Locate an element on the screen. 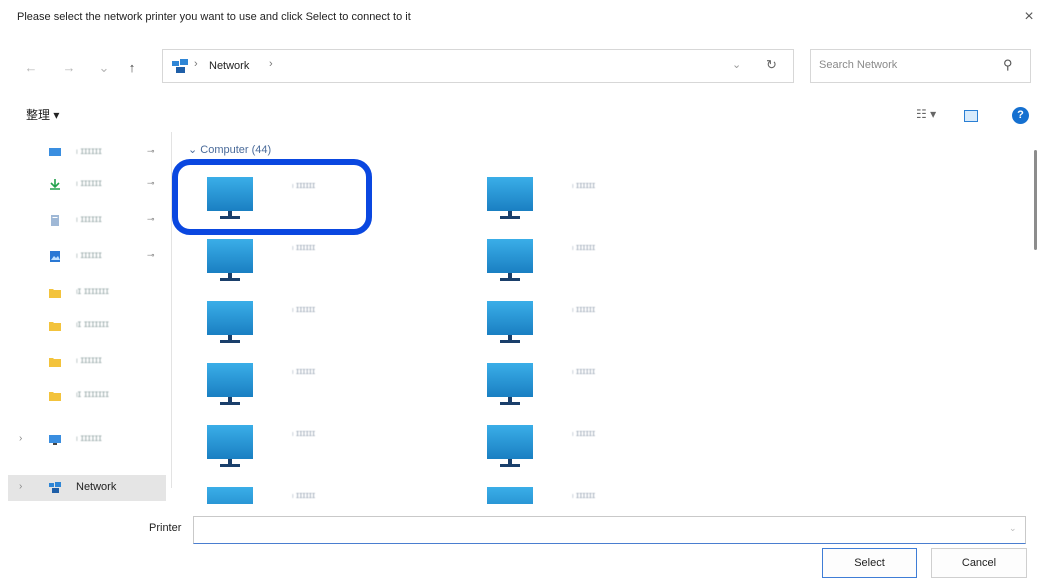 This screenshot has height=587, width=1040. sidebar-item-4: ₗɪ ɪɪɪɪɪɪɪ is located at coordinates (87, 293).